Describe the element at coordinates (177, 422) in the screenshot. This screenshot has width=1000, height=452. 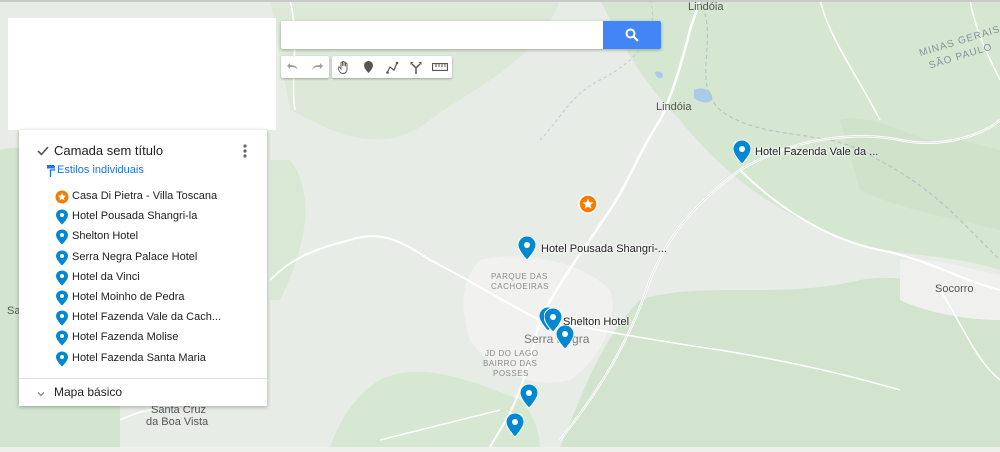
I see `map-label-santa-cruz-line2: da Boa Vista` at that location.